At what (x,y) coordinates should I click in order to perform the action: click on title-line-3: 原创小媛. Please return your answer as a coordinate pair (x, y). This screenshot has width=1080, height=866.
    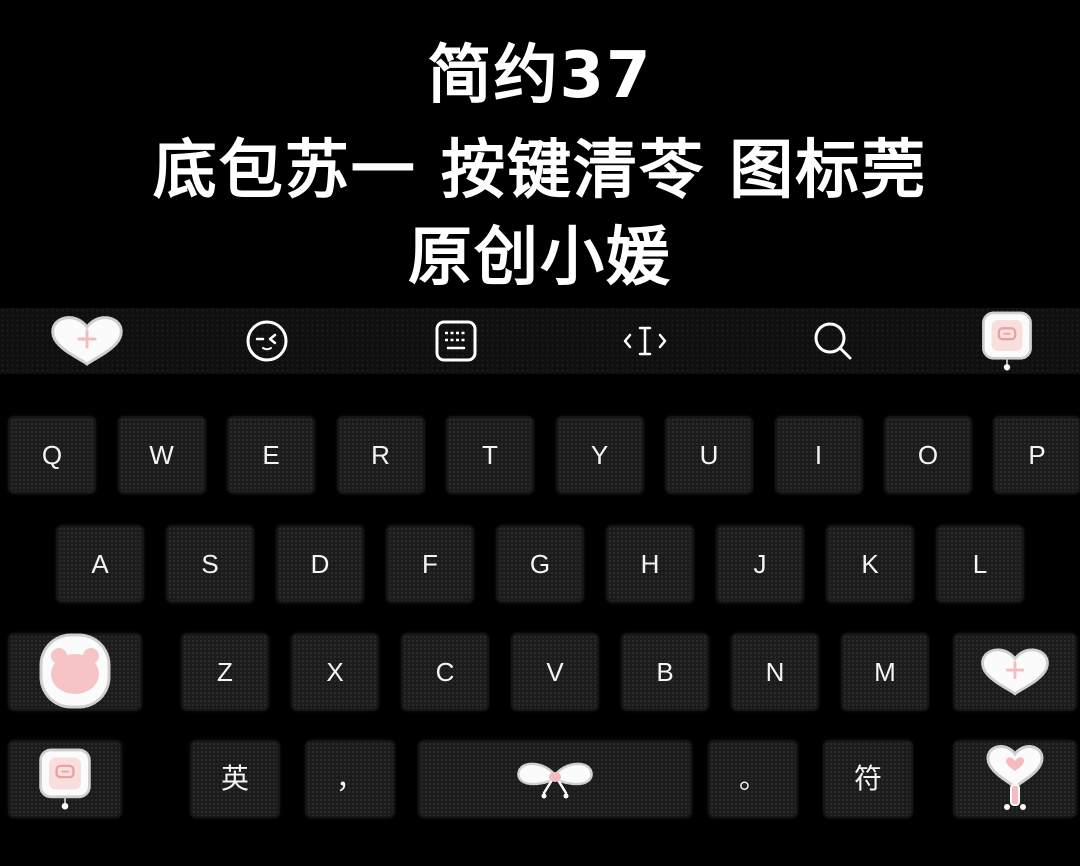
    Looking at the image, I should click on (540, 258).